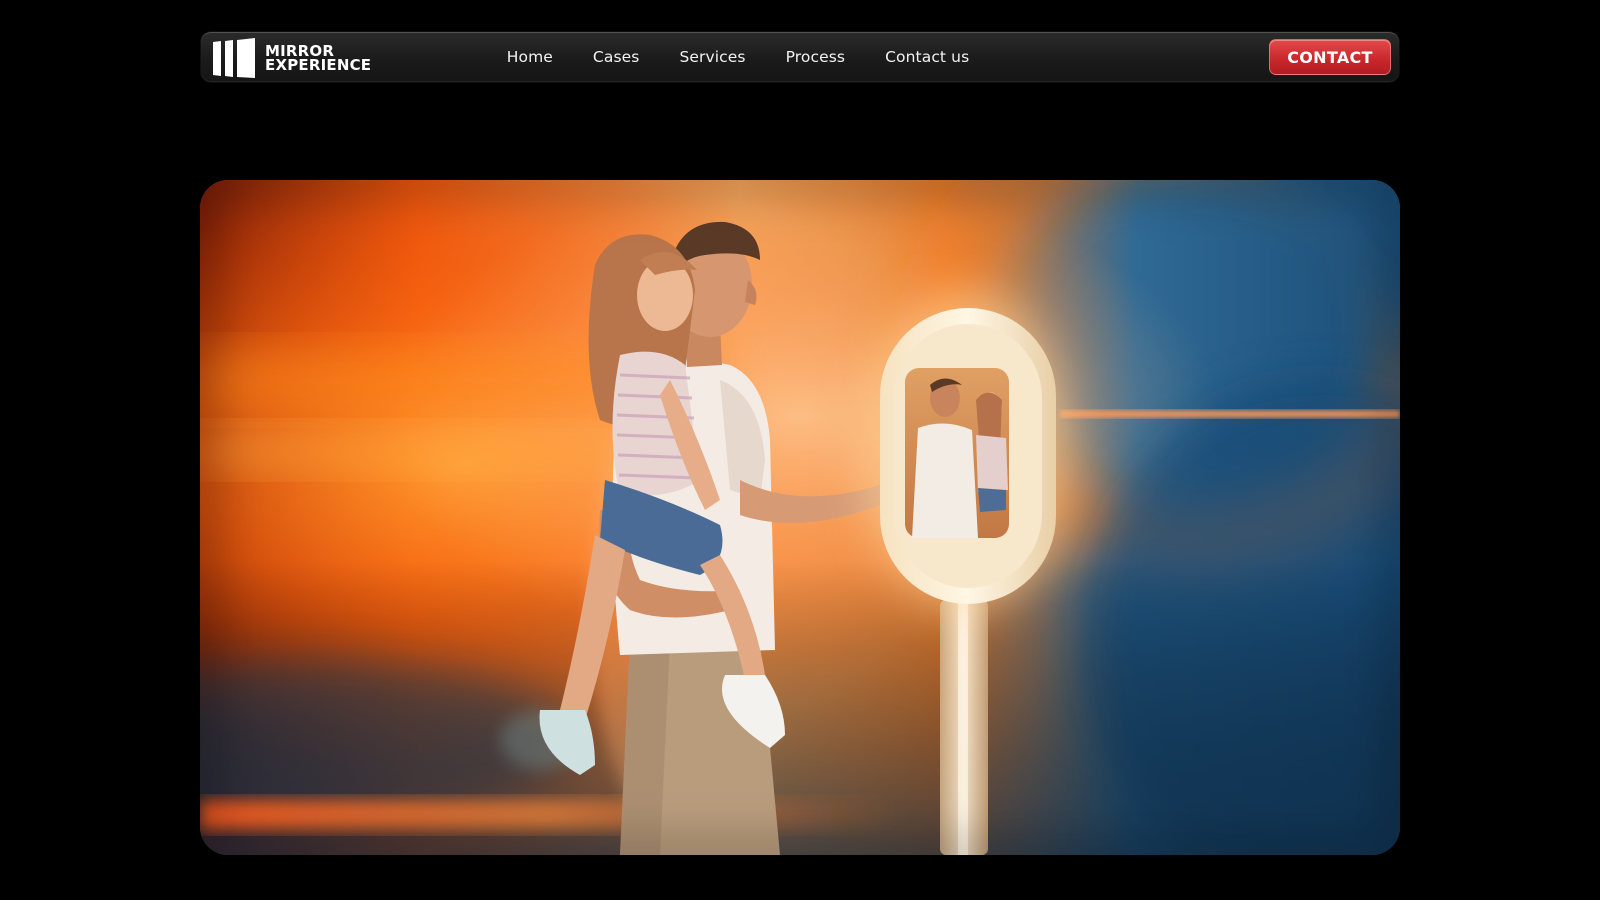  I want to click on main-nav-list: Home Cases Services Process Contact us, so click(738, 57).